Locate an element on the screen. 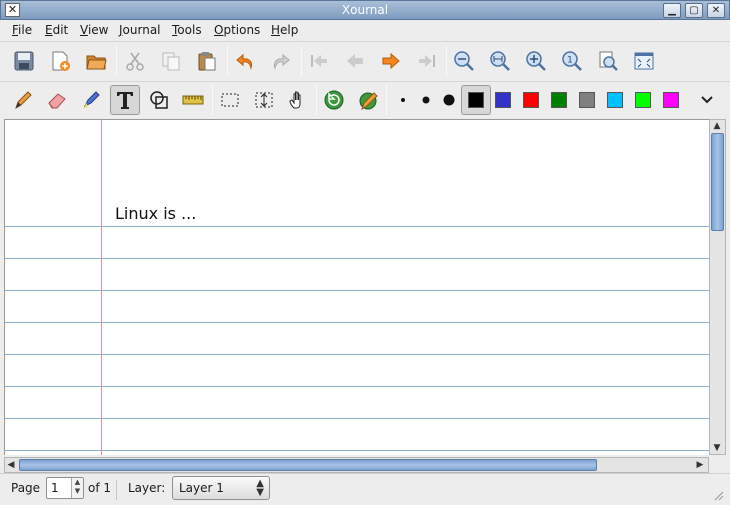  paste-icon is located at coordinates (207, 61).